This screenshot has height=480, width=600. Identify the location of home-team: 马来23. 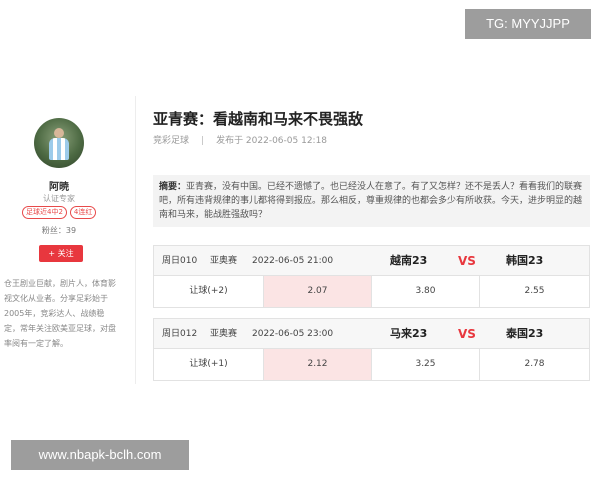
(408, 334).